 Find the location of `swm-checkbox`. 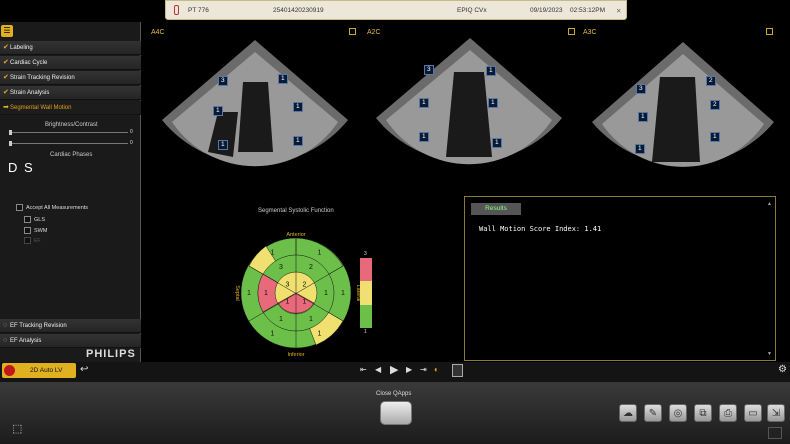

swm-checkbox is located at coordinates (27, 230).